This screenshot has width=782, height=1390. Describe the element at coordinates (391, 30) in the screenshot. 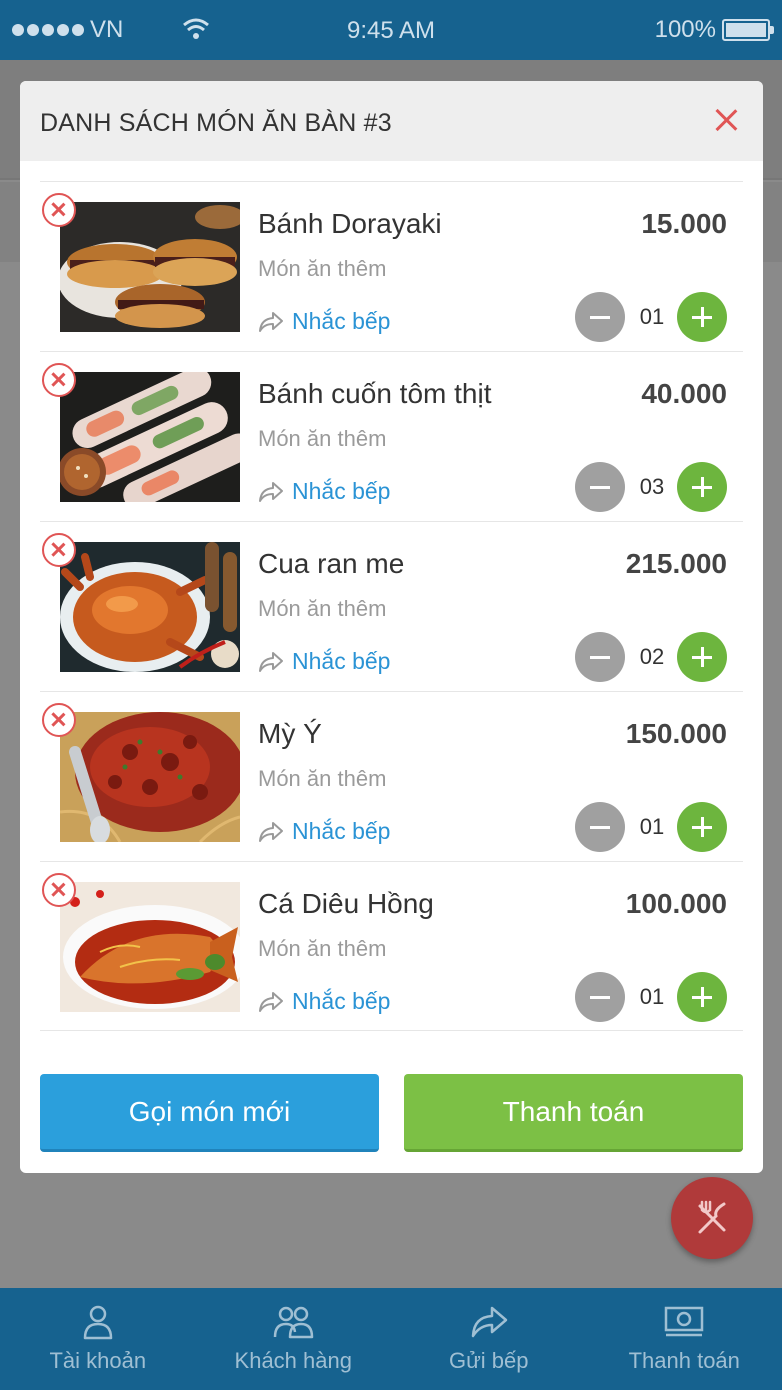

I see `status-bar: VN 9:45 AM 100%` at that location.